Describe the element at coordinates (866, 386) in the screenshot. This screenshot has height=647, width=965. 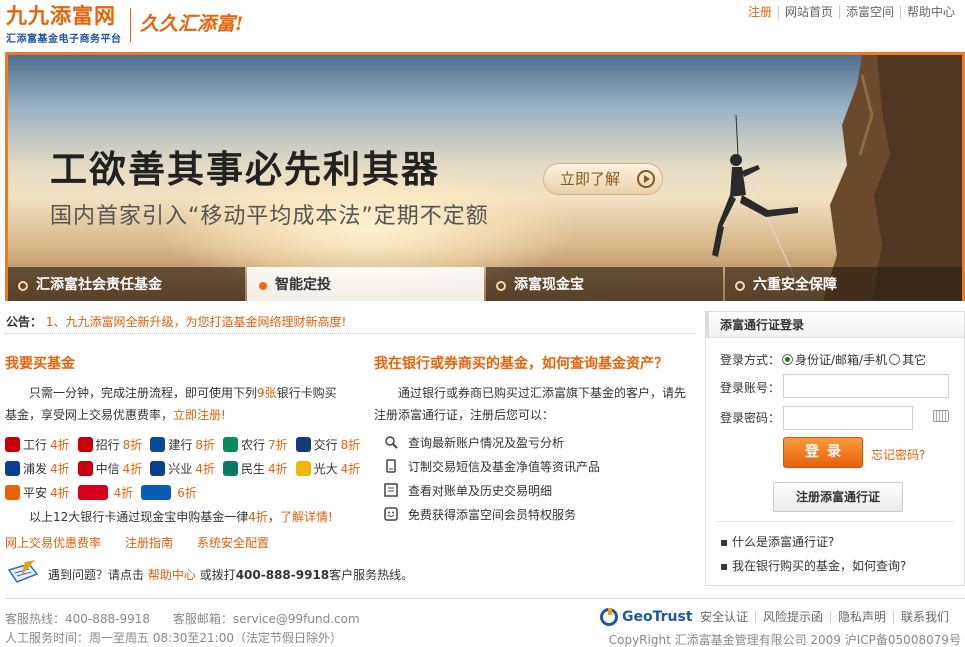
I see `account-input` at that location.